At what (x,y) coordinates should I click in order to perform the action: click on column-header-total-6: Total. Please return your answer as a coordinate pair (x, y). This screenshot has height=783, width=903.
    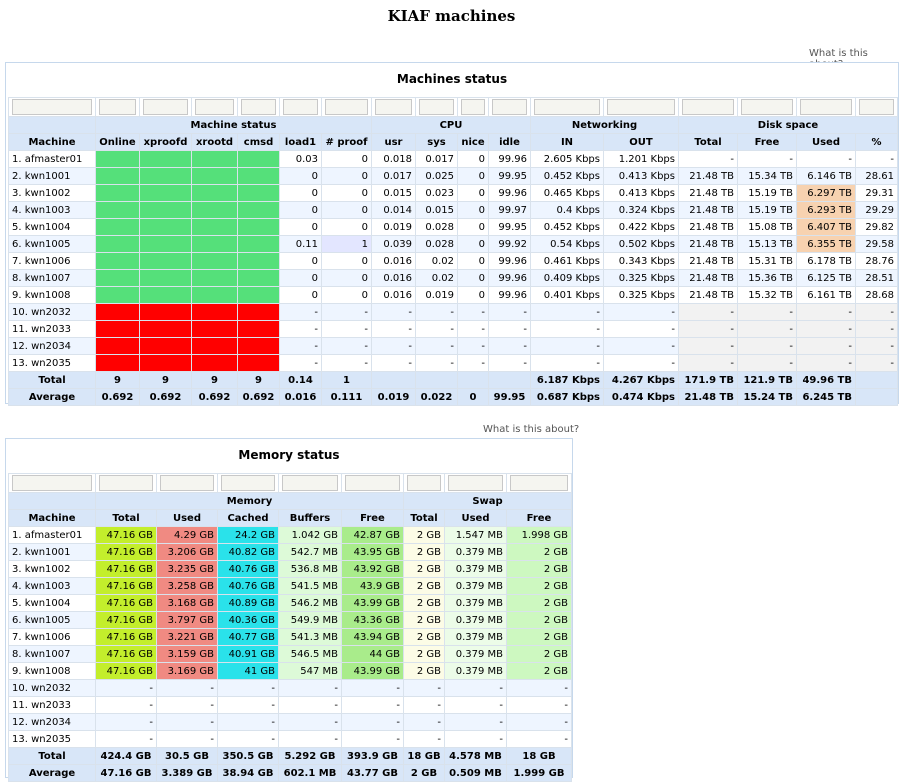
    Looking at the image, I should click on (424, 518).